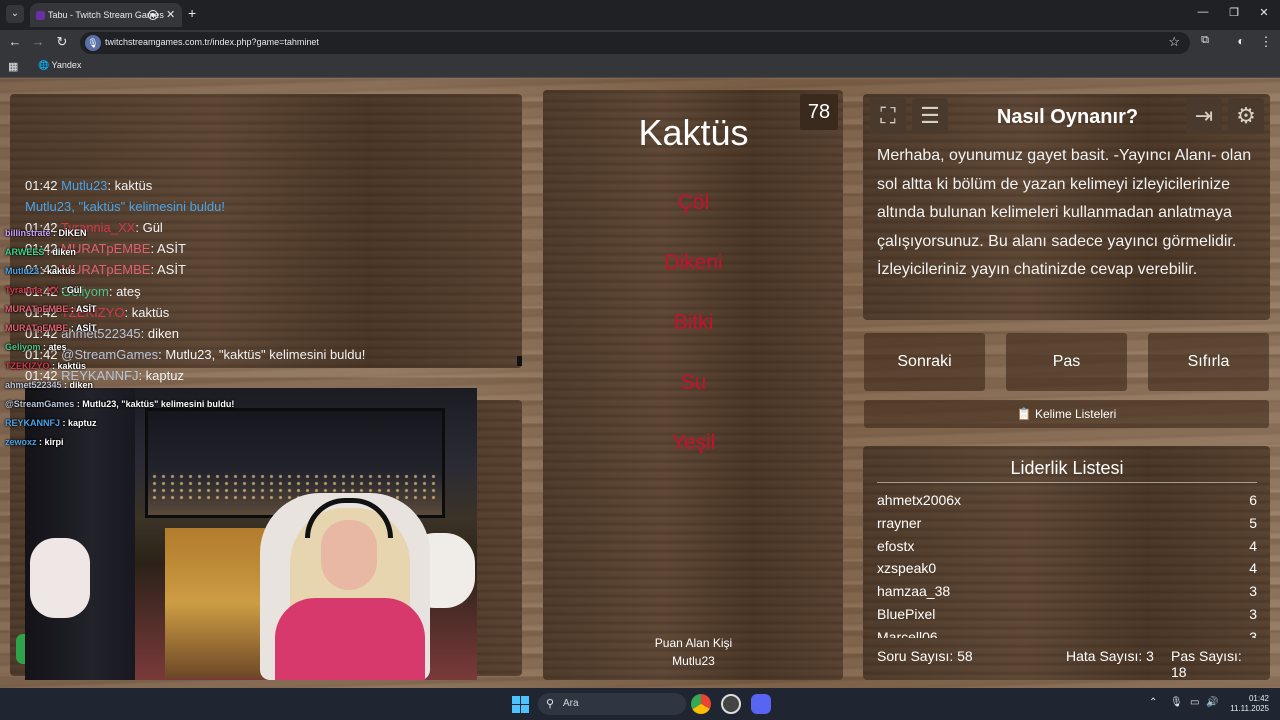 This screenshot has width=1280, height=720. I want to click on new-tab-button: +, so click(192, 13).